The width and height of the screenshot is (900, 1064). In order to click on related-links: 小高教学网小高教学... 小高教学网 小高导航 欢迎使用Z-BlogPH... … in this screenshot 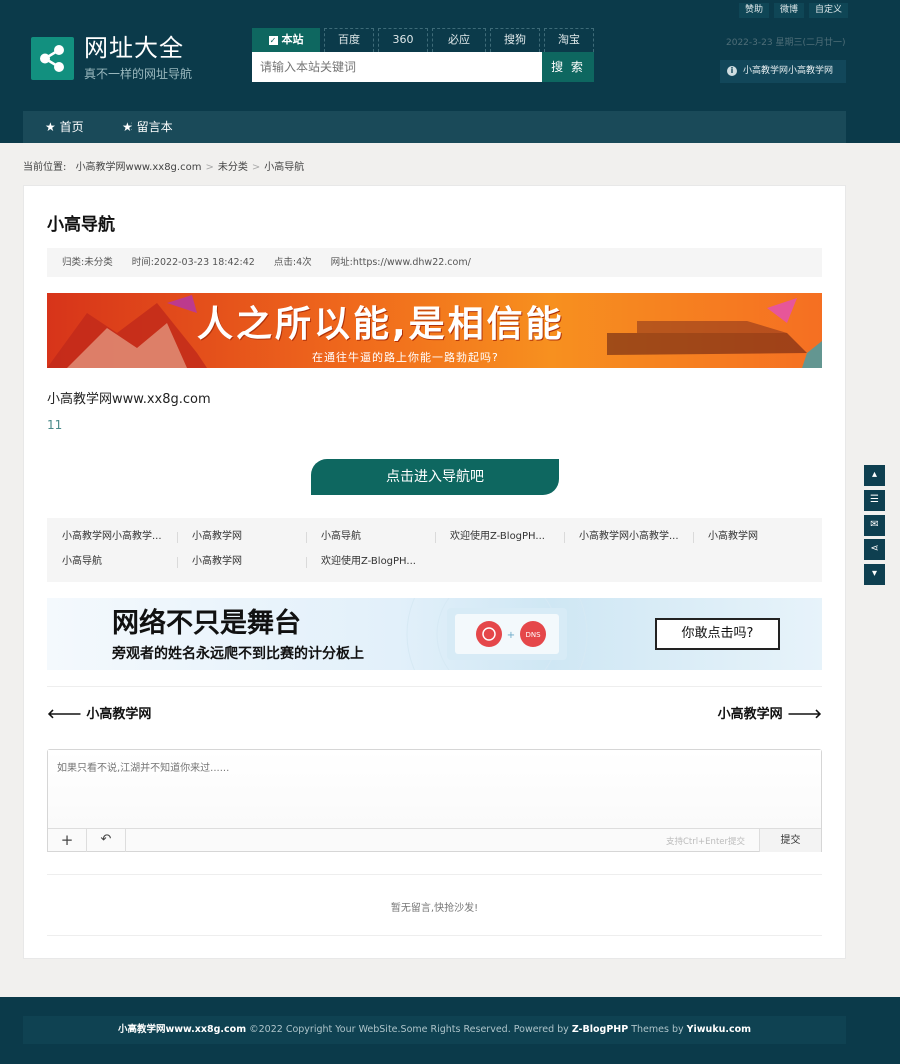, I will do `click(434, 550)`.